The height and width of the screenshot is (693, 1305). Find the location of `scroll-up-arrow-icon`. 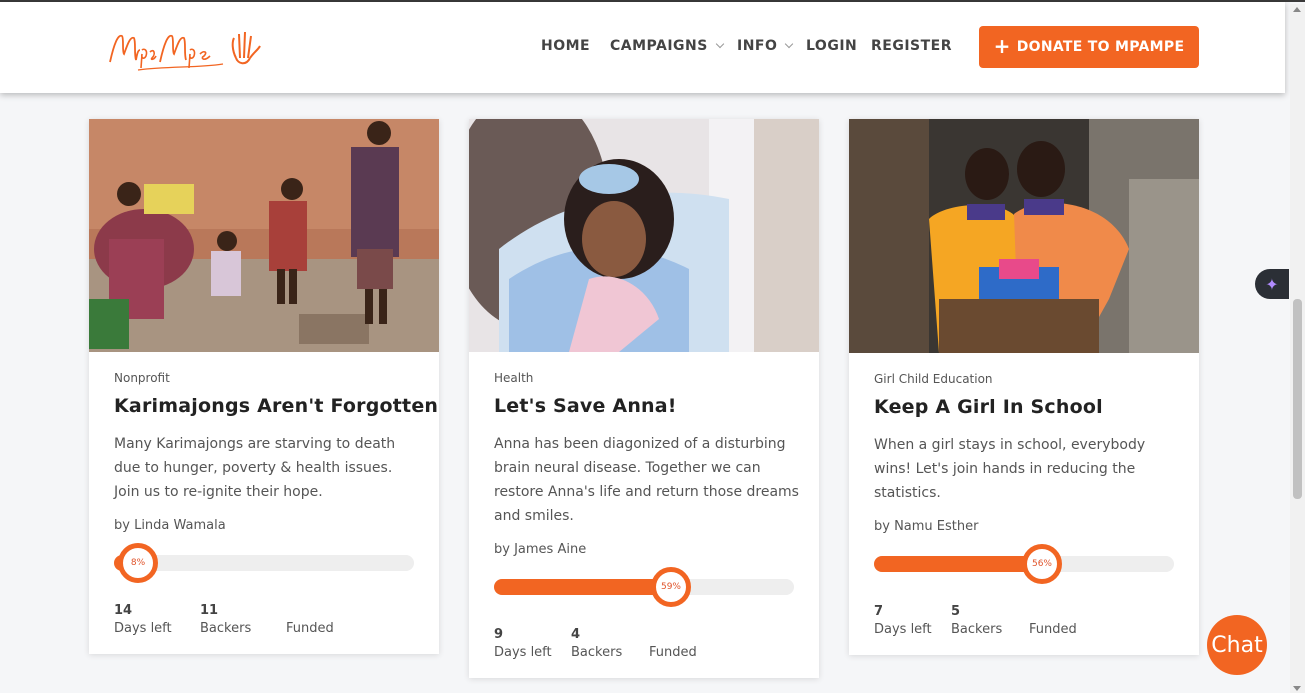

scroll-up-arrow-icon is located at coordinates (1297, 9).